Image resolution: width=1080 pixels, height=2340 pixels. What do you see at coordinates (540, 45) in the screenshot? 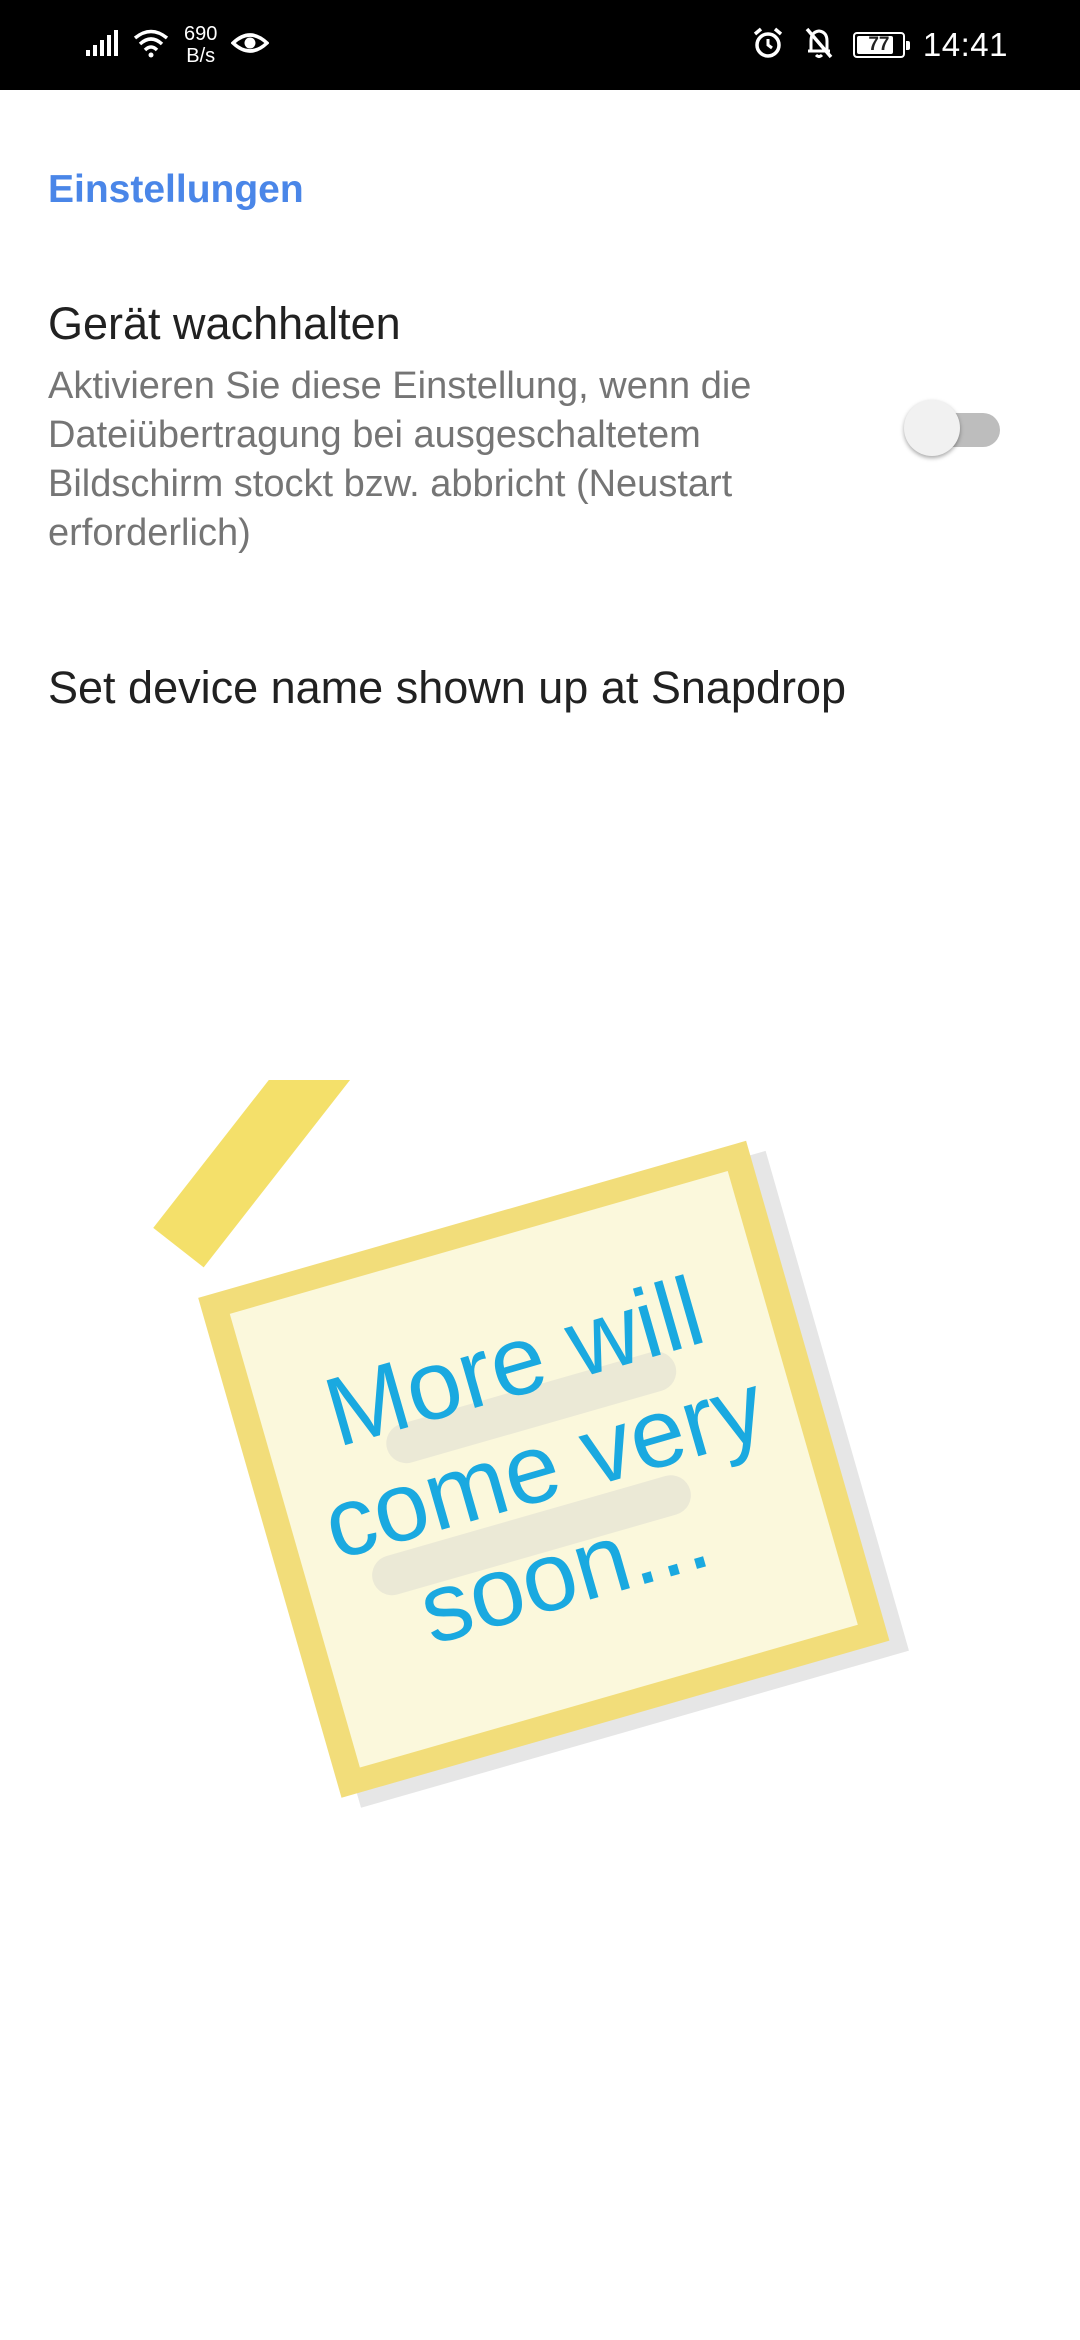
I see `status-bar: 690 B/s 77 14:41` at bounding box center [540, 45].